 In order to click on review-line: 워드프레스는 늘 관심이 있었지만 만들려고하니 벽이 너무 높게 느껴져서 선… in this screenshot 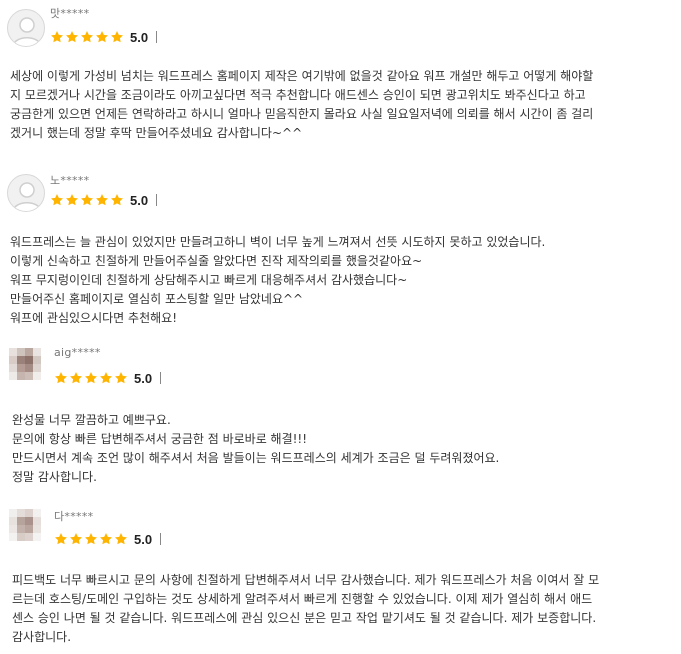, I will do `click(278, 242)`.